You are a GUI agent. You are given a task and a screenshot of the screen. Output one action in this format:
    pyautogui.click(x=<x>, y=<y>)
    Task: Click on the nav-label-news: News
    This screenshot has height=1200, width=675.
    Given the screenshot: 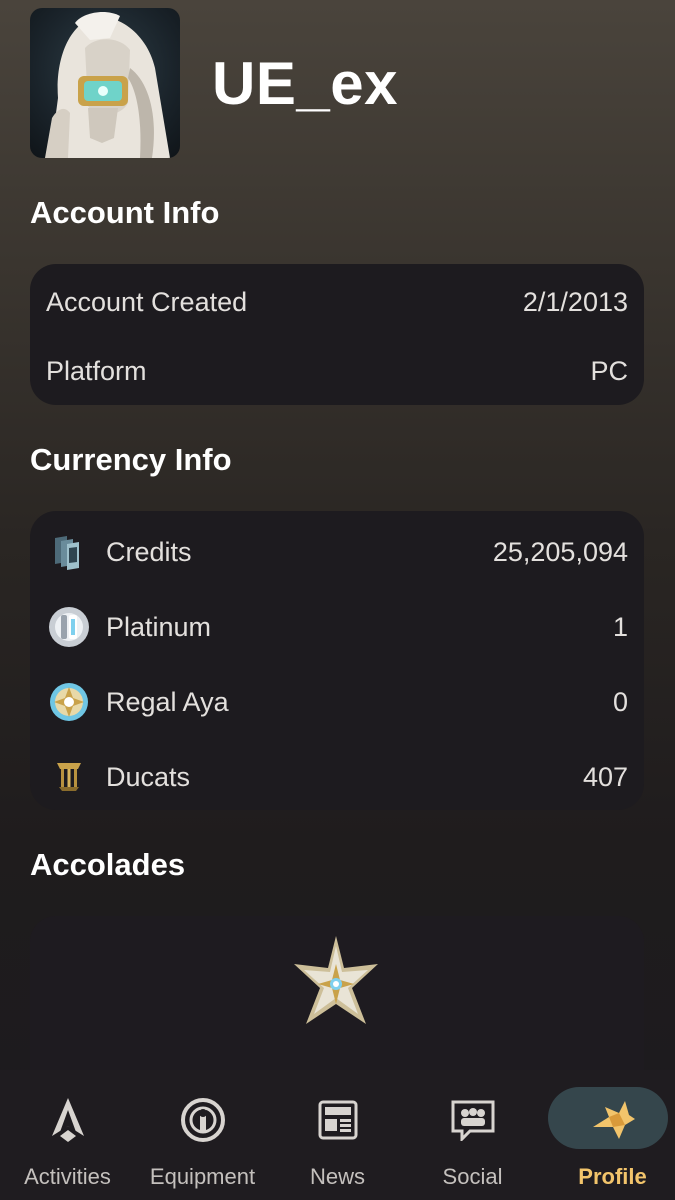 What is the action you would take?
    pyautogui.click(x=337, y=1176)
    